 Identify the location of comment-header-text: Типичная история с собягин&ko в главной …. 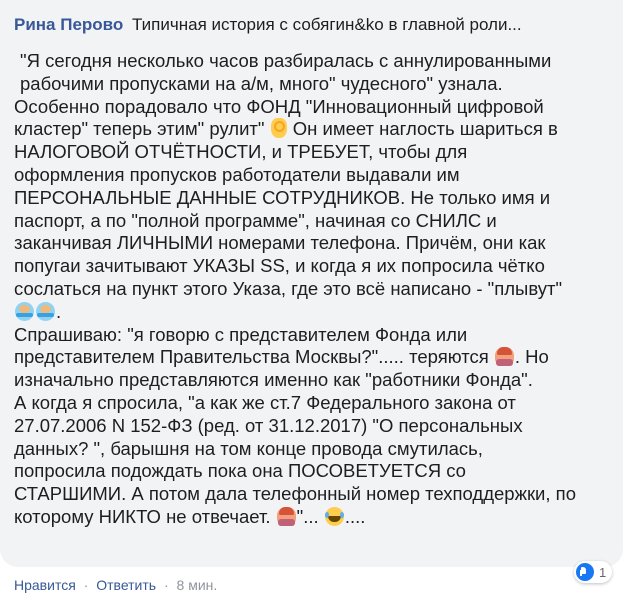
(327, 24).